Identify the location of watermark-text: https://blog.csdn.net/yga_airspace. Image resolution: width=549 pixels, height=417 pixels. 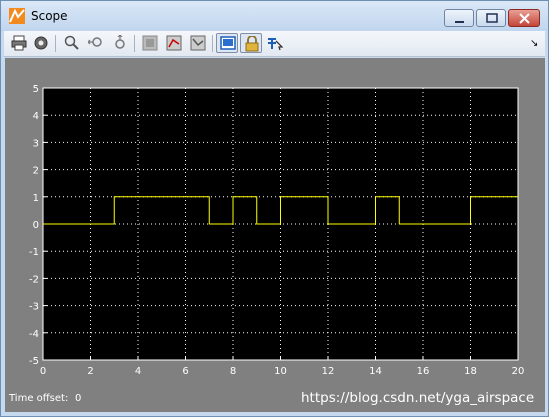
(418, 398).